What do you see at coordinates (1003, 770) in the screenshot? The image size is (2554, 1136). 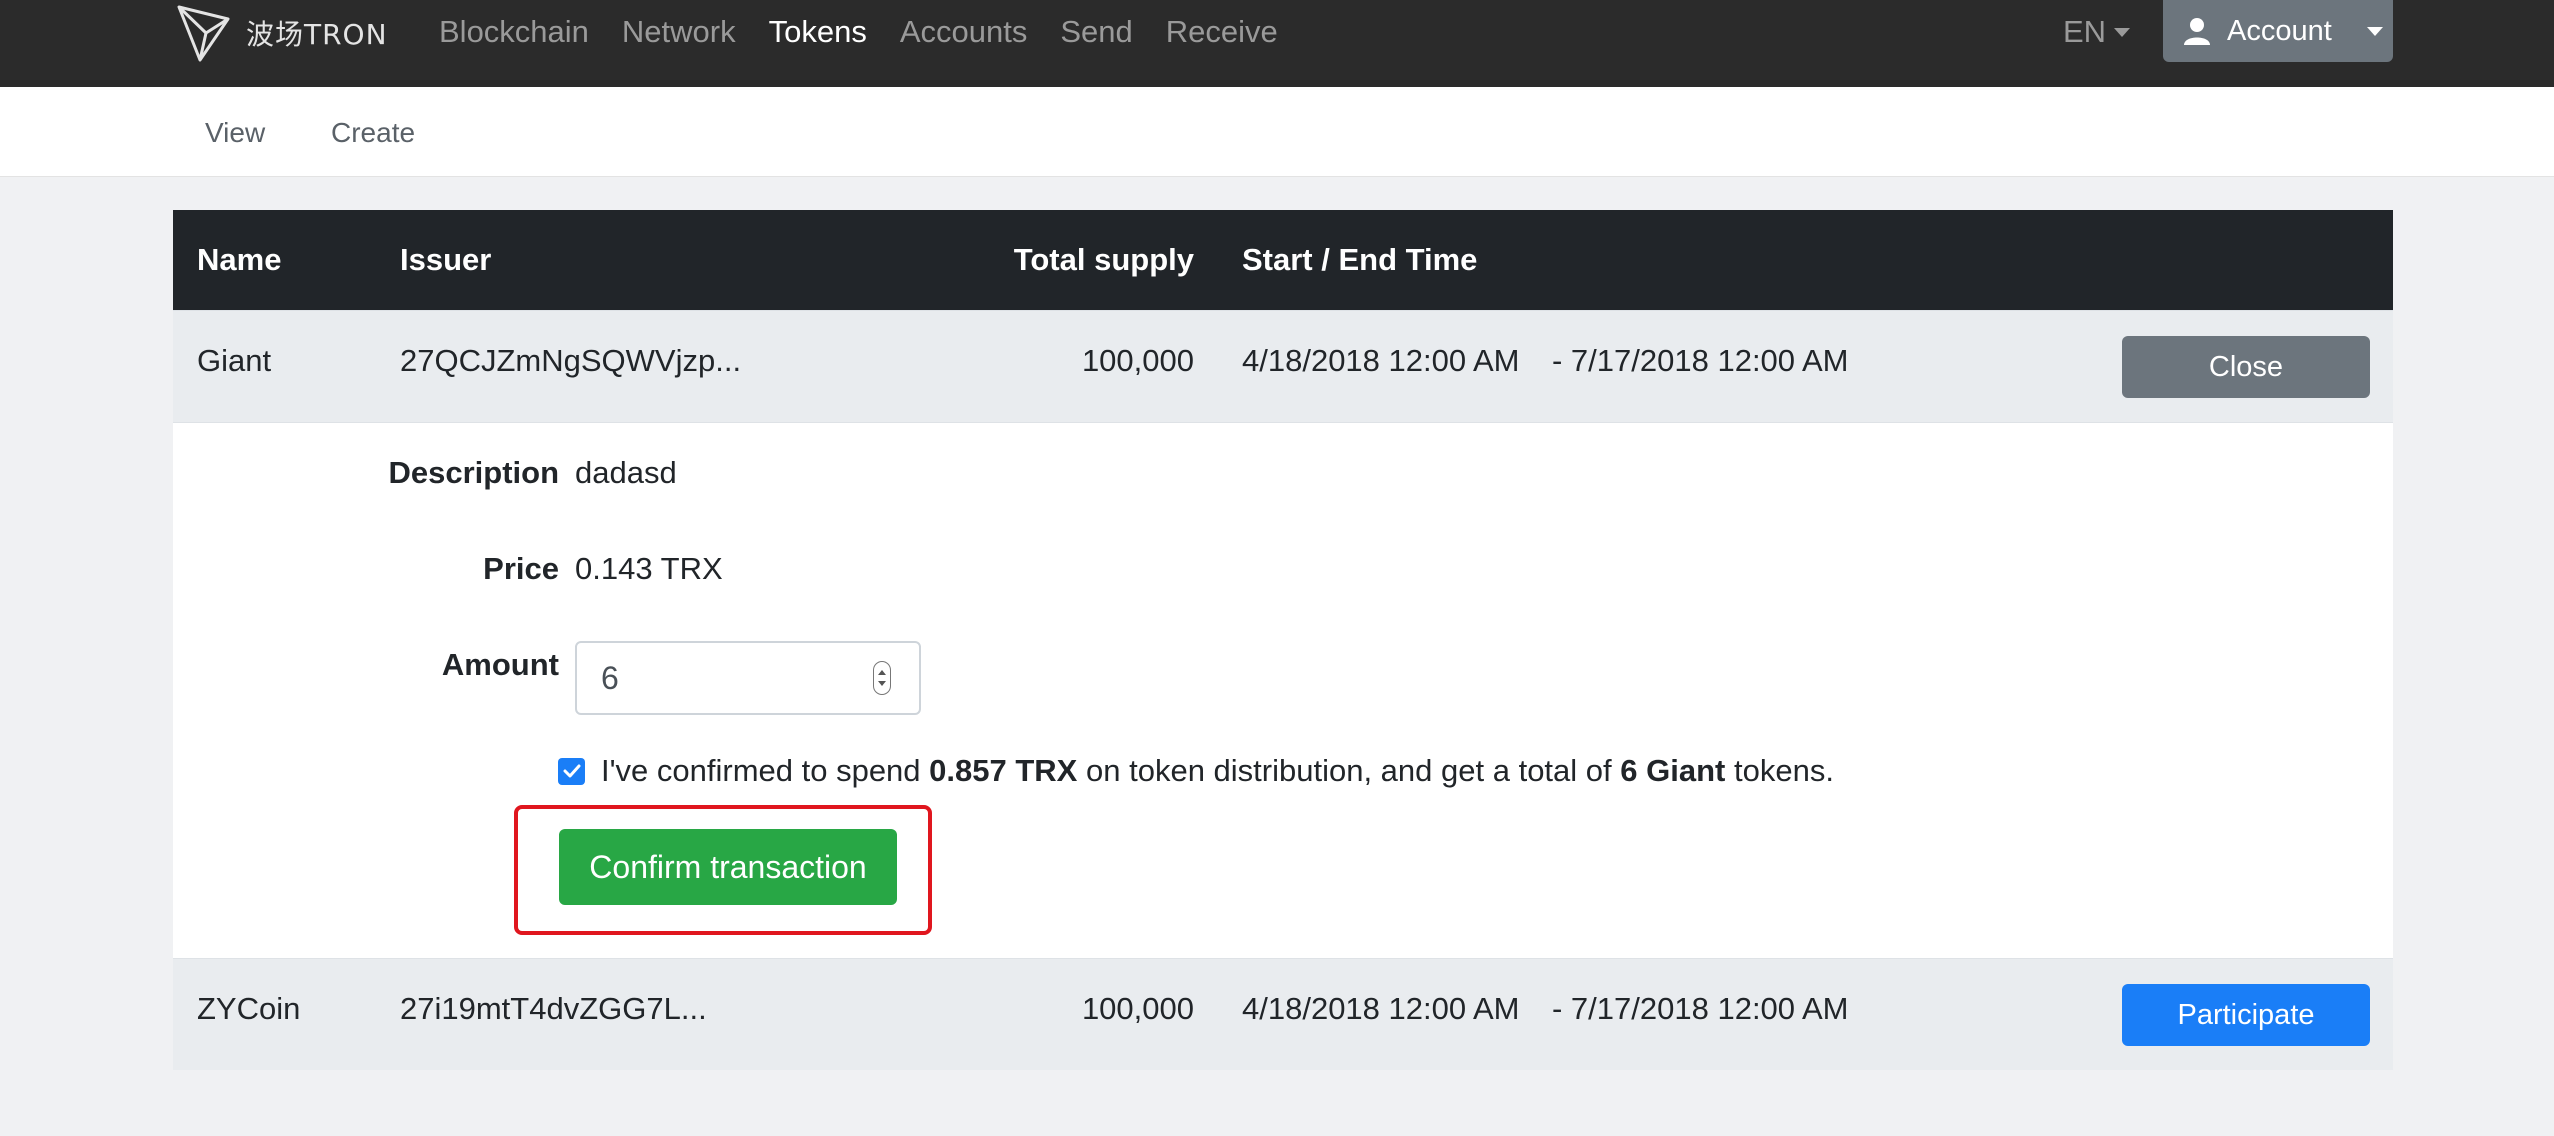 I see `confirm-spend-amount: 0.857 TRX` at bounding box center [1003, 770].